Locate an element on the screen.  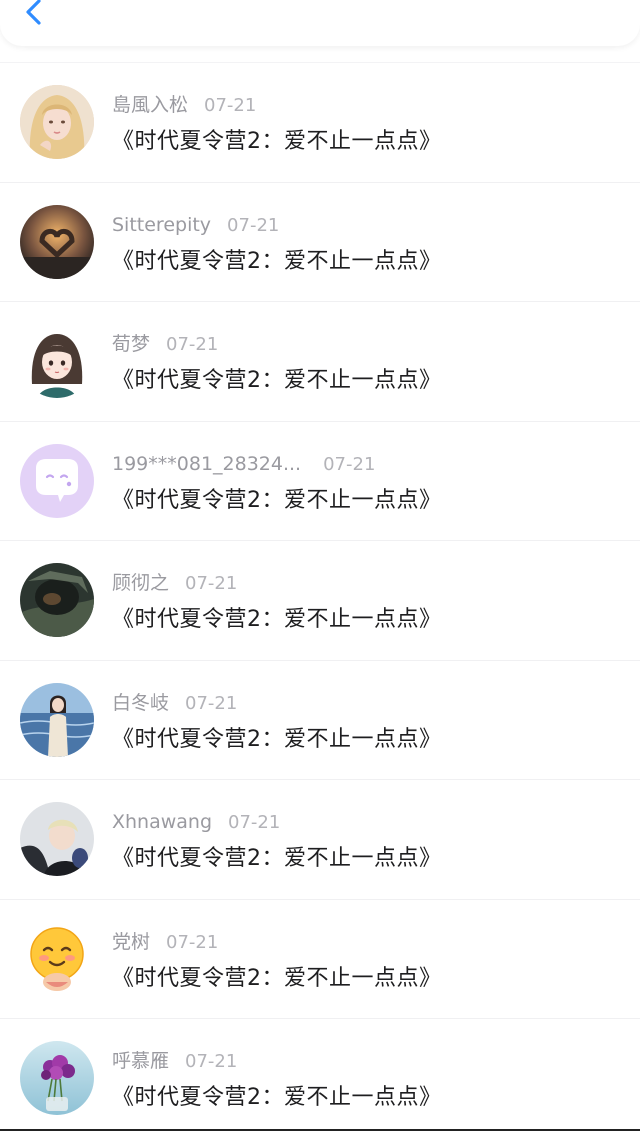
list-item: Xhnawang 07-21 《时代夏令营2：爱不止一点点》 is located at coordinates (320, 839).